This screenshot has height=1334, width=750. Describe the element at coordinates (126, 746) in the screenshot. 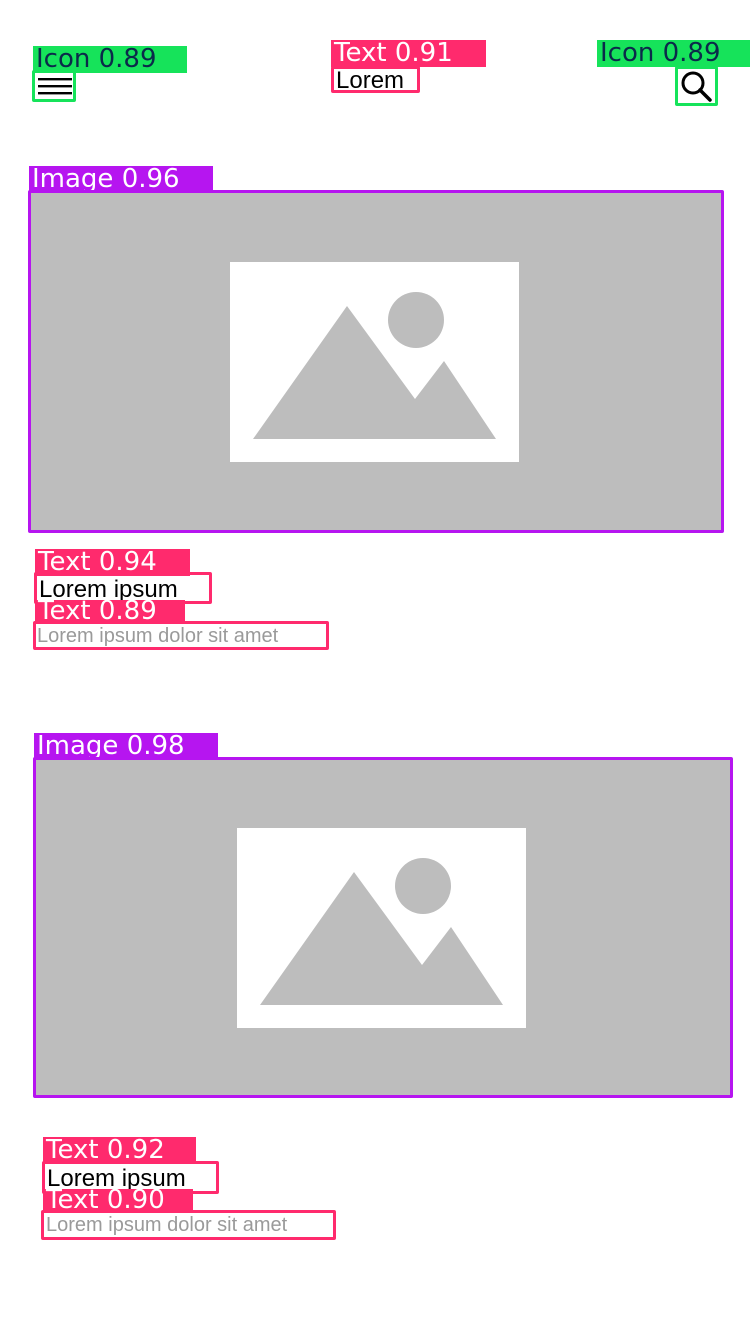

I see `detection-label-image-2: Image 0.98` at that location.